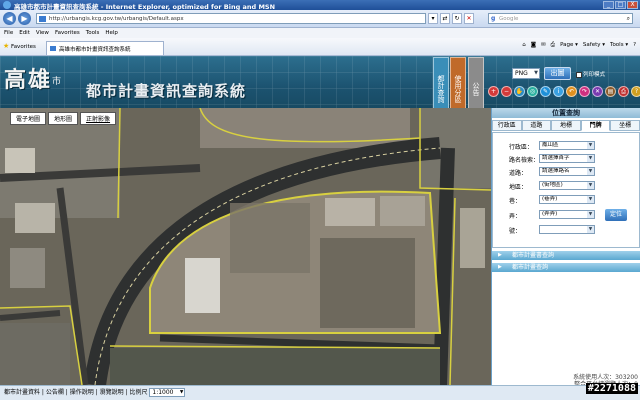 This screenshot has height=400, width=640. Describe the element at coordinates (545, 91) in the screenshot. I see `measure-icon: ✎` at that location.